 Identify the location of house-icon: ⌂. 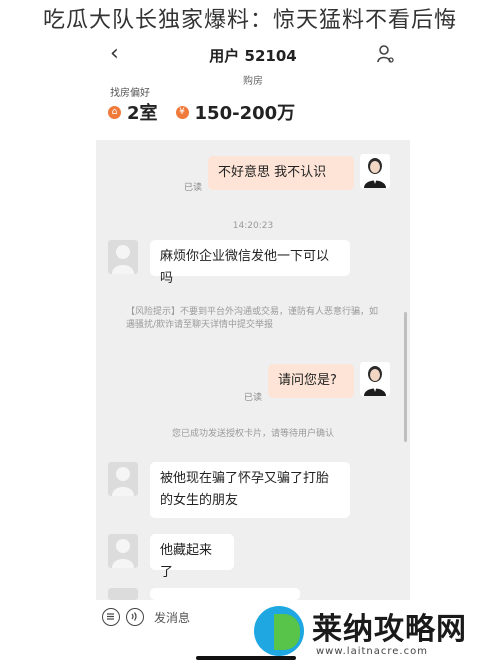
(114, 112).